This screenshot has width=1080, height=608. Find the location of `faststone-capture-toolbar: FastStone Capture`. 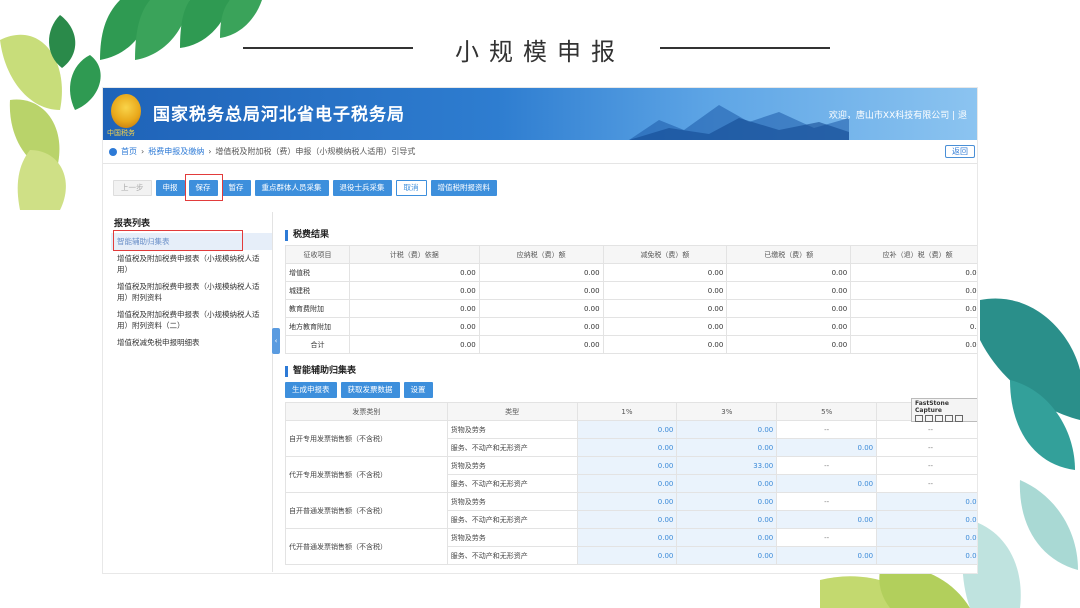

faststone-capture-toolbar: FastStone Capture is located at coordinates (944, 410).